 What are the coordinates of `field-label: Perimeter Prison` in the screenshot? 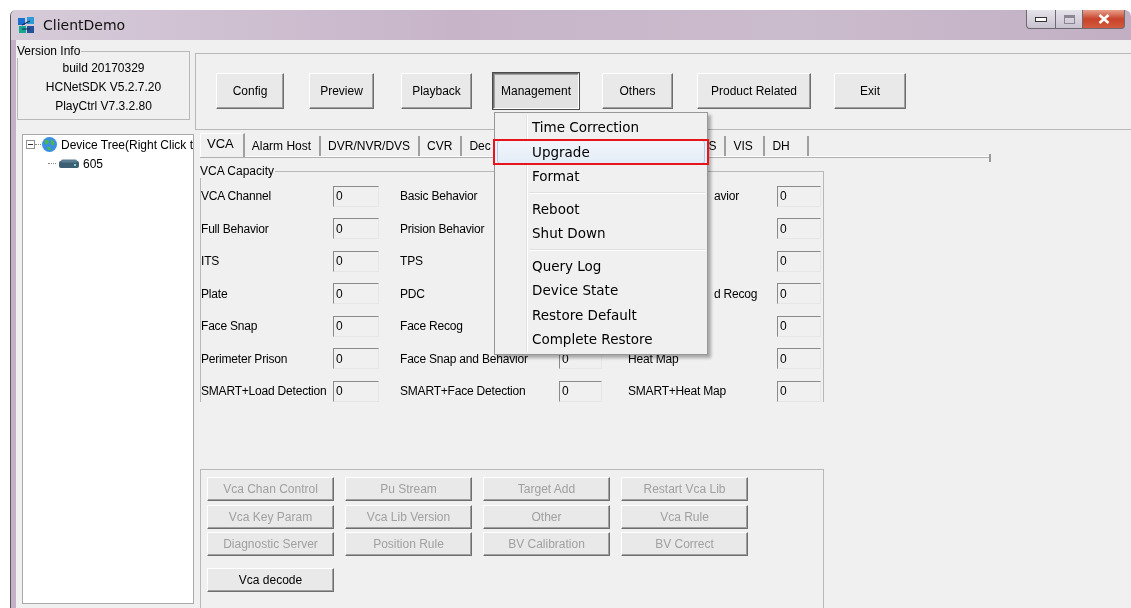 It's located at (244, 358).